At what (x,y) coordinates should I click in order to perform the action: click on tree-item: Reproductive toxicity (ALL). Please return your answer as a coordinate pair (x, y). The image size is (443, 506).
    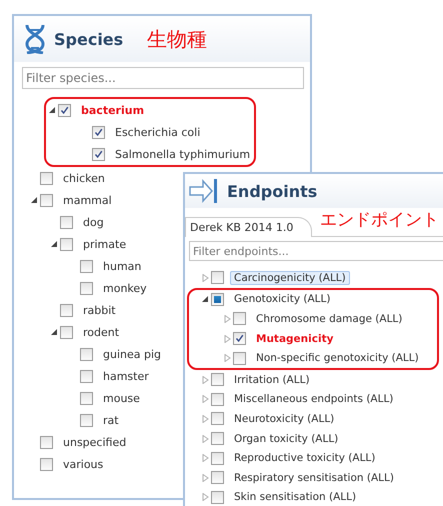
    Looking at the image, I should click on (305, 458).